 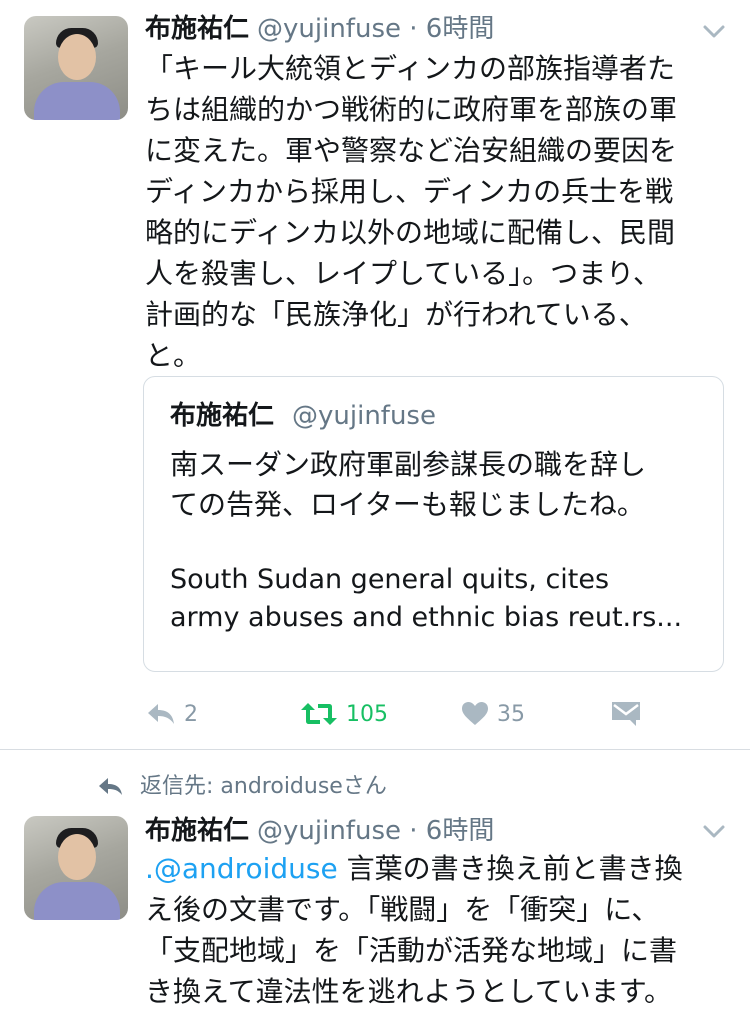 What do you see at coordinates (241, 868) in the screenshot?
I see `mention-link: .@androiduse` at bounding box center [241, 868].